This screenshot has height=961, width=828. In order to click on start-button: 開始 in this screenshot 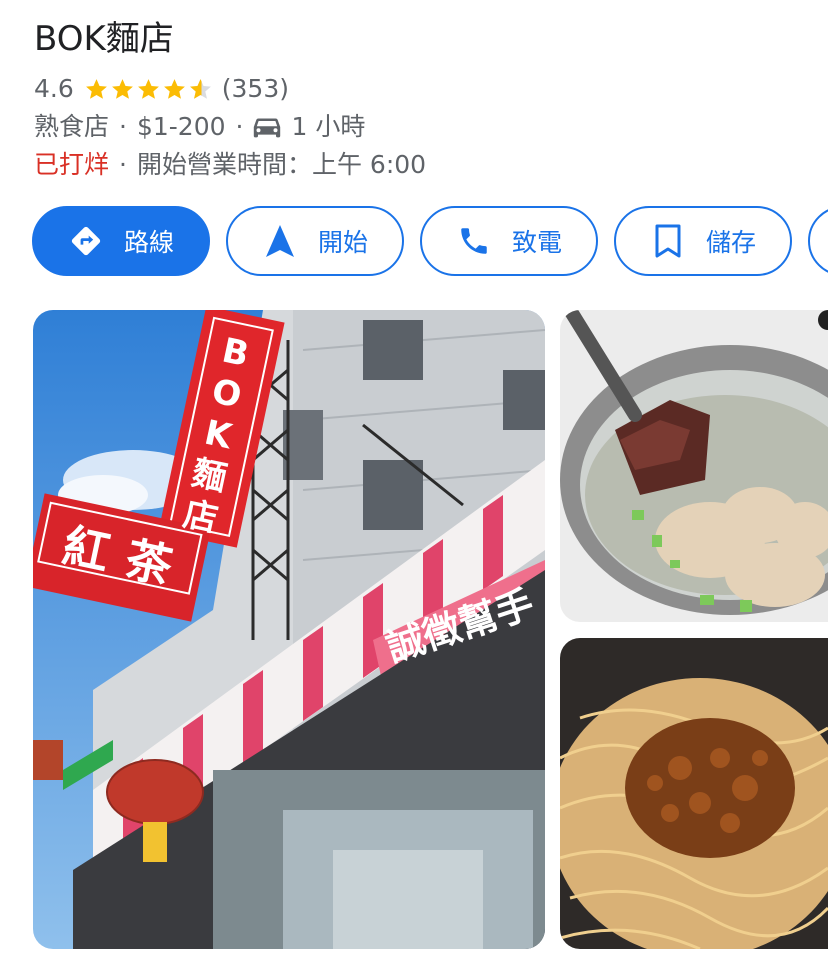, I will do `click(315, 241)`.